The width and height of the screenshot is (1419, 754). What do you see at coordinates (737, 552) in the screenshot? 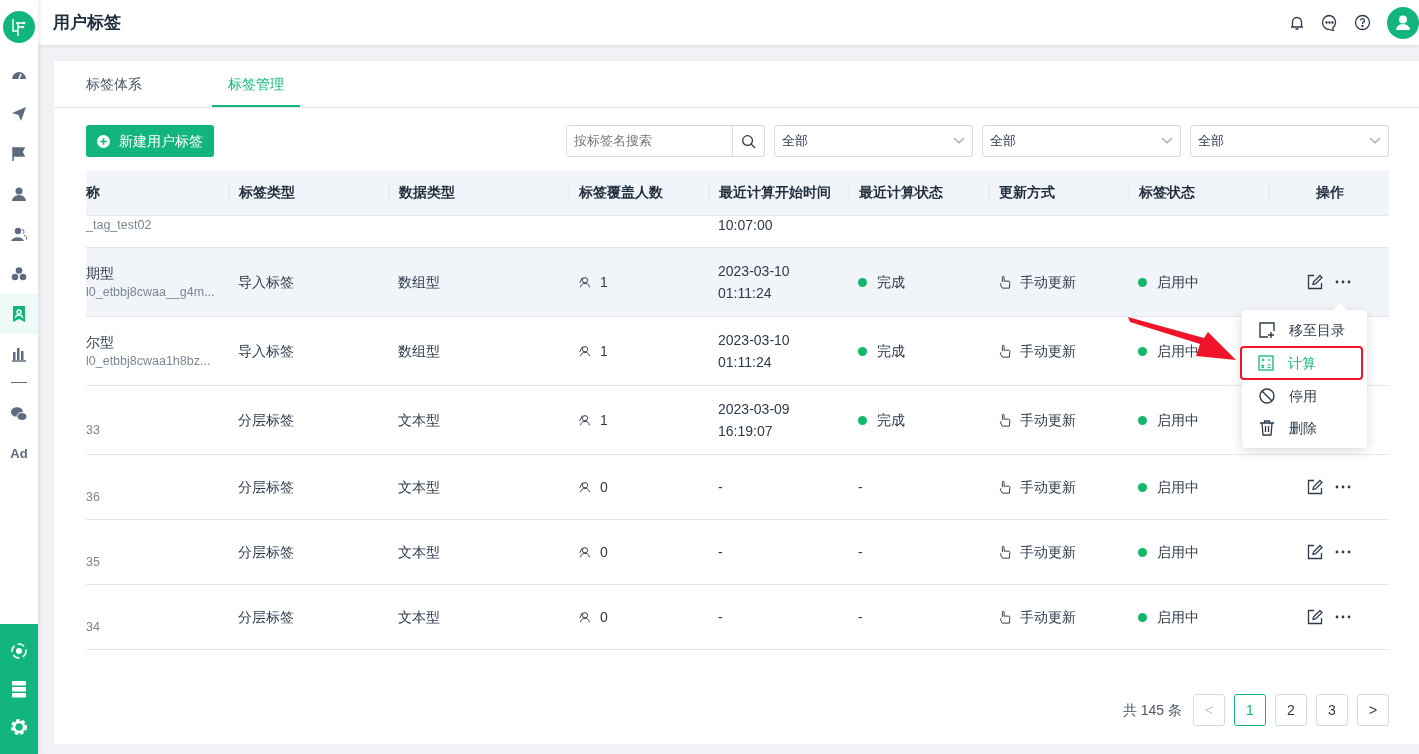
I see `table-row: 35 分层标签 文本型 0 - - 手动更新 启用中` at bounding box center [737, 552].